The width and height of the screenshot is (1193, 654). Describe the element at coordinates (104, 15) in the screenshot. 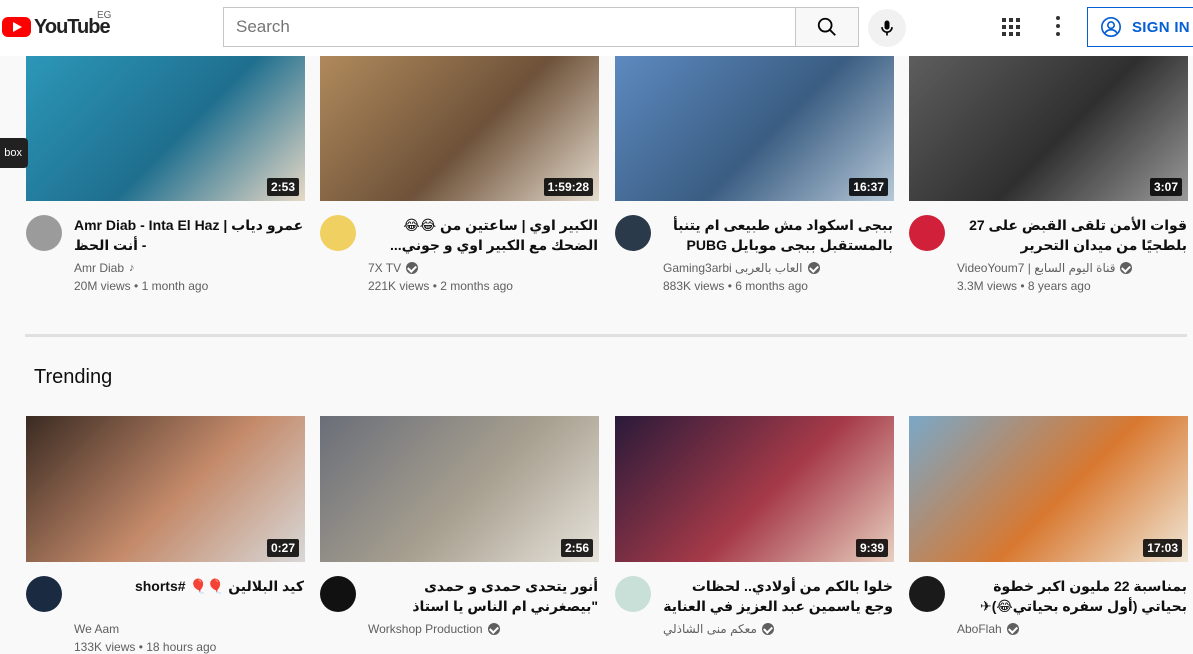

I see `country-code: EG` at that location.